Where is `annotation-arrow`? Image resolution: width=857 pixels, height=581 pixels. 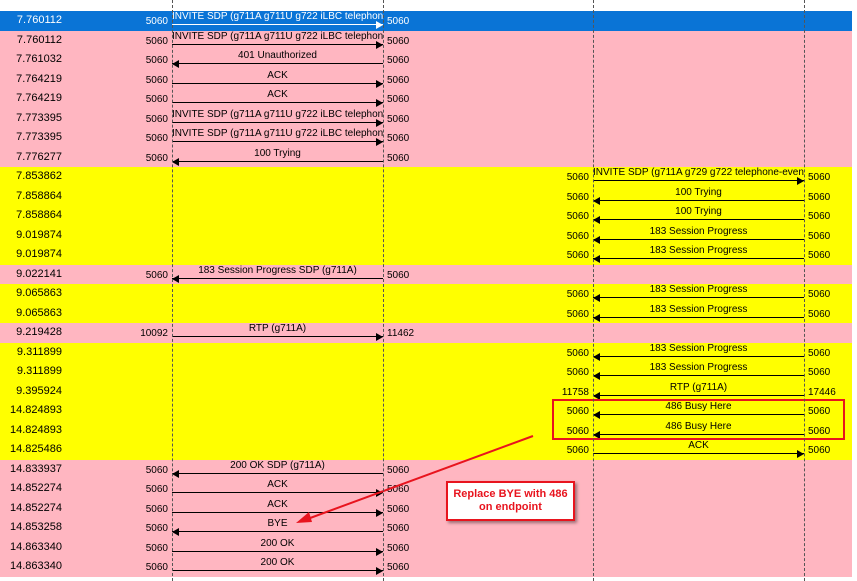
annotation-arrow is located at coordinates (415, 479).